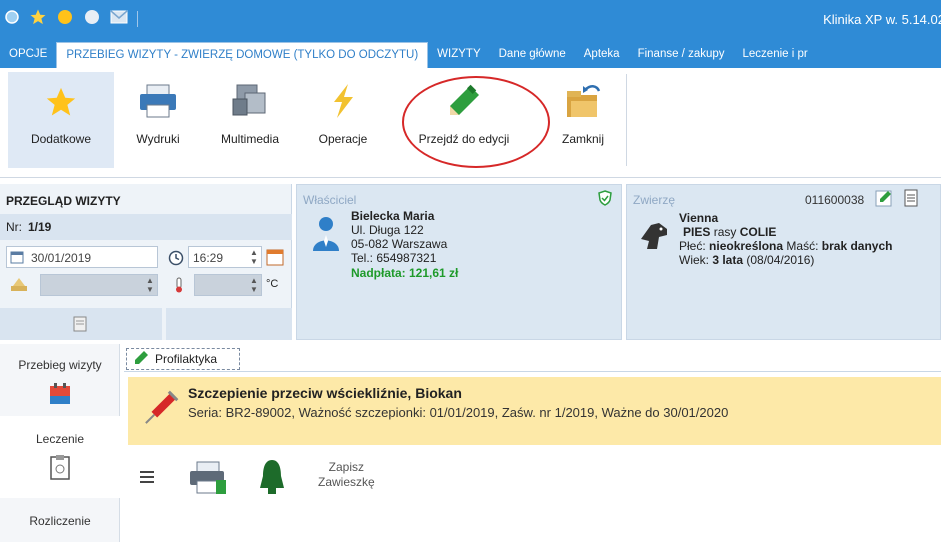 The image size is (941, 542). What do you see at coordinates (654, 200) in the screenshot?
I see `pet-title: Zwierzę` at bounding box center [654, 200].